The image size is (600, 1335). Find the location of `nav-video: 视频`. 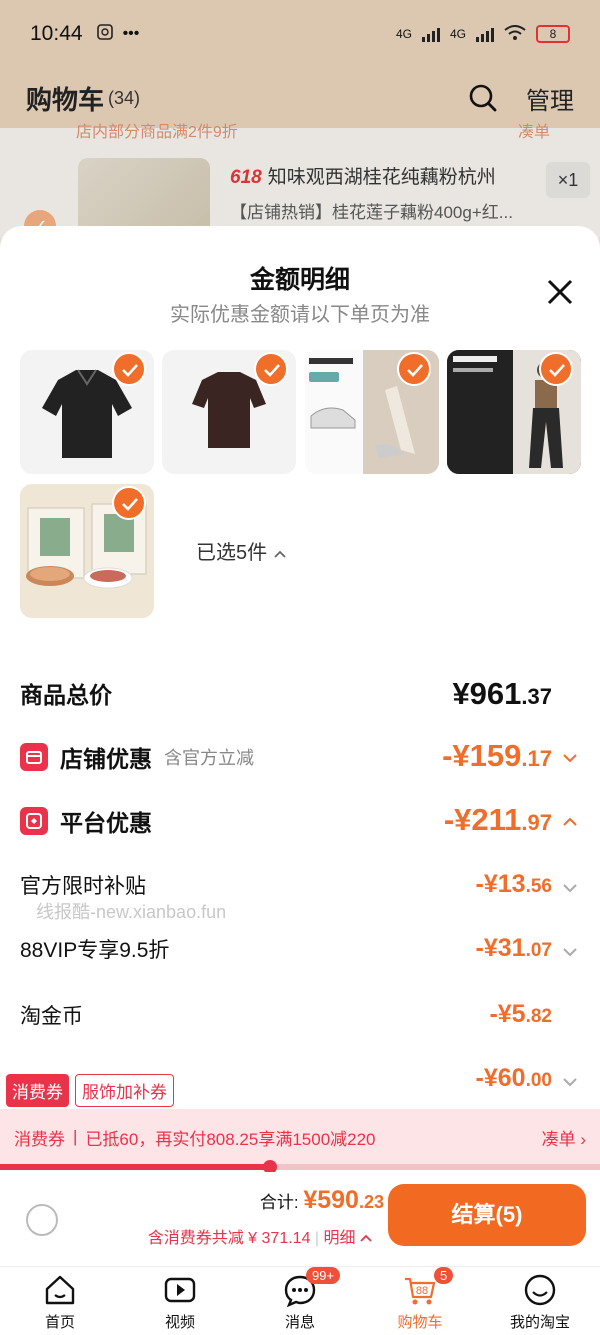

nav-video: 视频 is located at coordinates (180, 1301).